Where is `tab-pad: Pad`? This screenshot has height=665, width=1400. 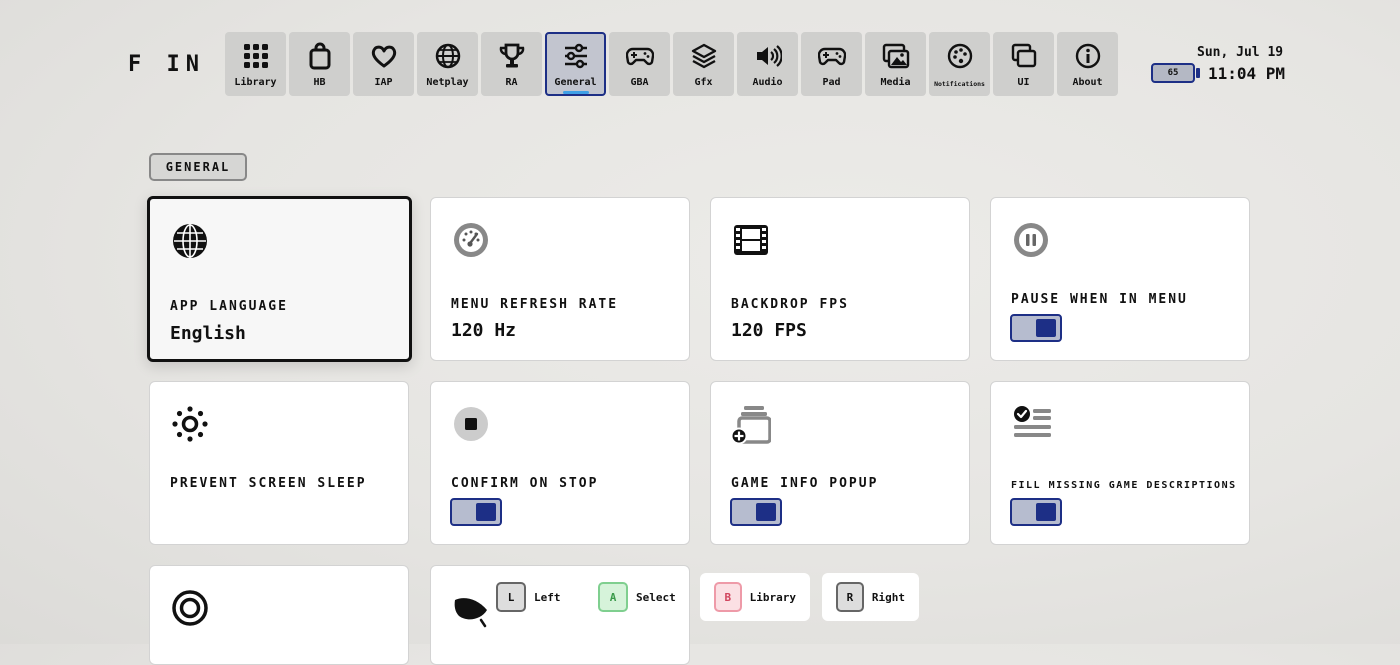
tab-pad: Pad is located at coordinates (831, 64).